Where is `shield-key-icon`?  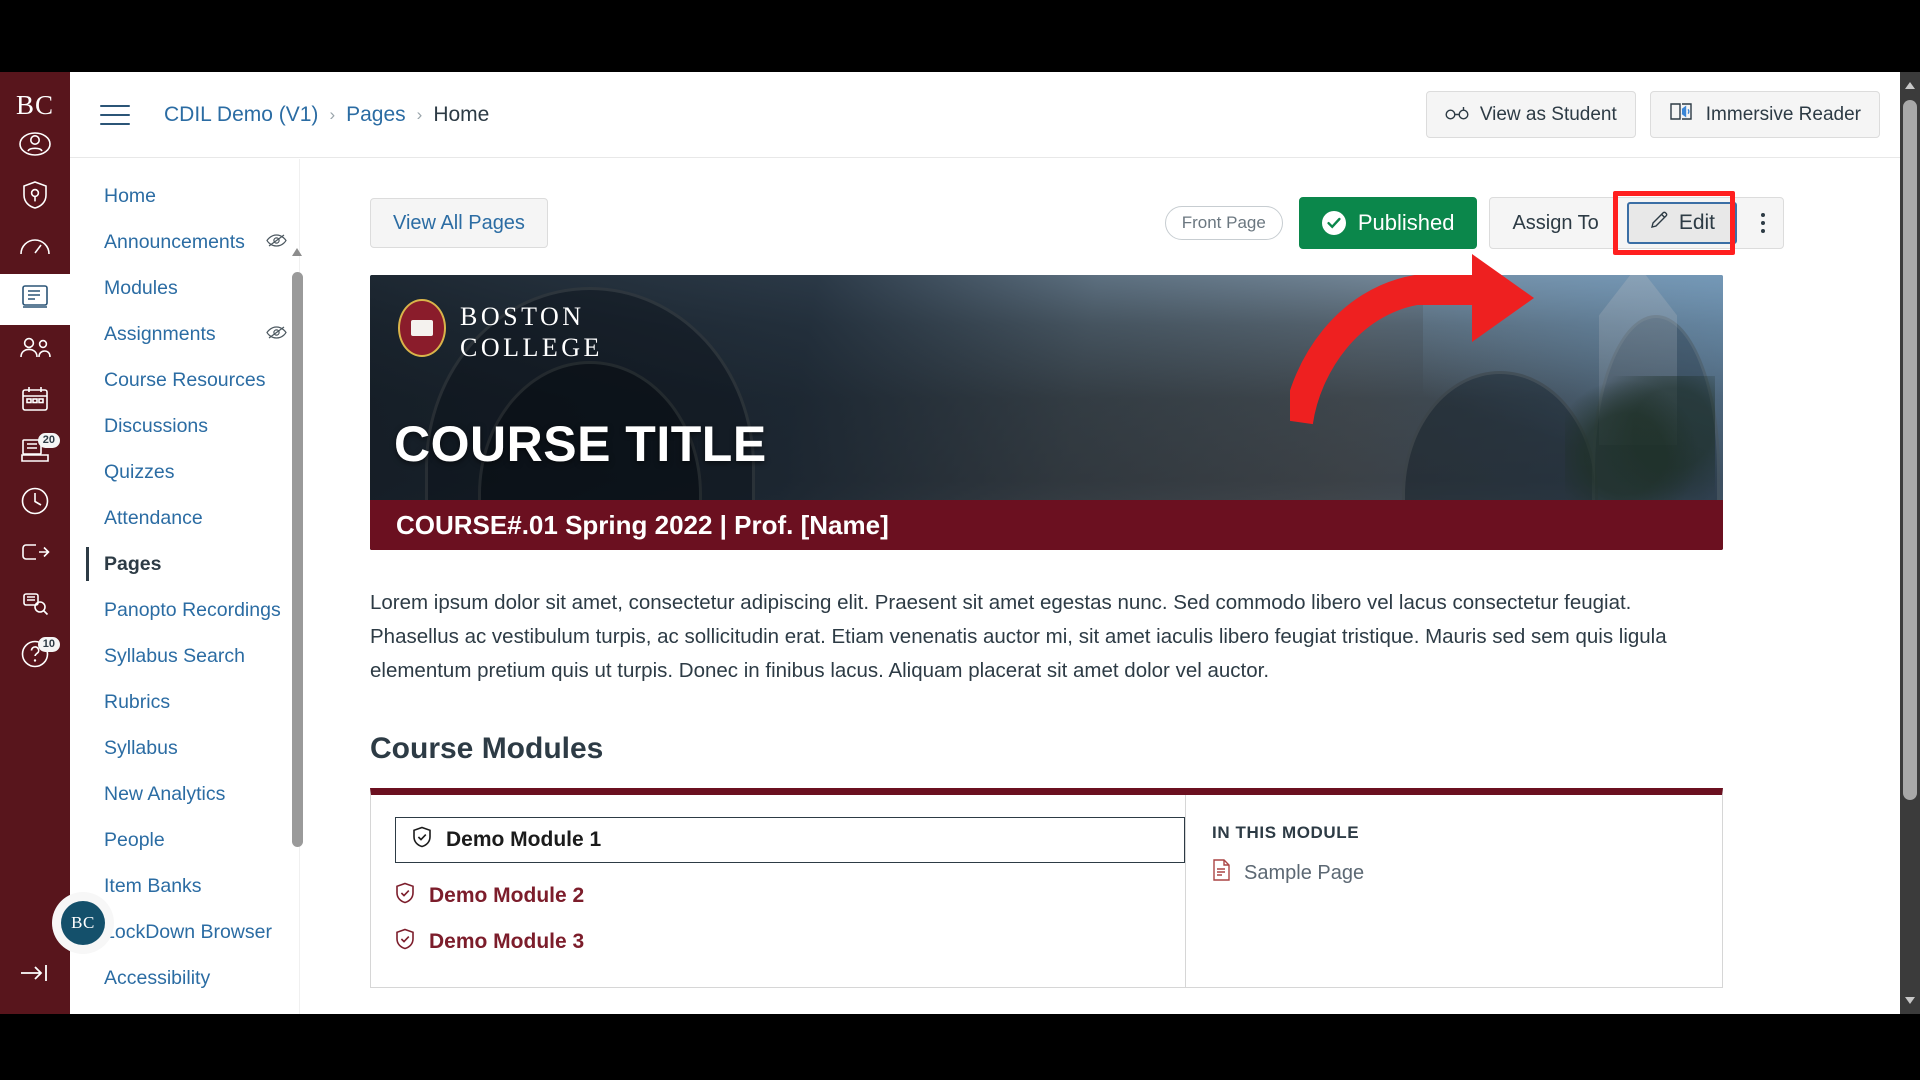
shield-key-icon is located at coordinates (35, 197).